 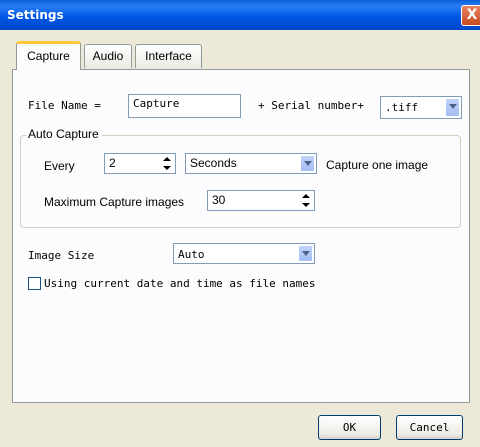 What do you see at coordinates (377, 165) in the screenshot?
I see `capture-one-image-label: Capture one image` at bounding box center [377, 165].